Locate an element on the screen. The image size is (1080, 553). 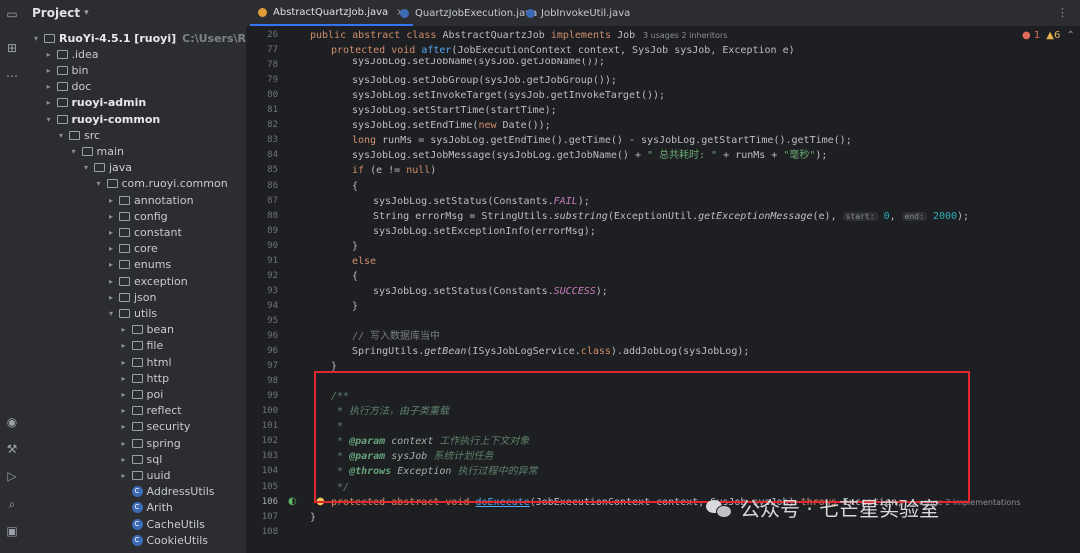
tree-item: ▸ poi is located at coordinates (93, 394).